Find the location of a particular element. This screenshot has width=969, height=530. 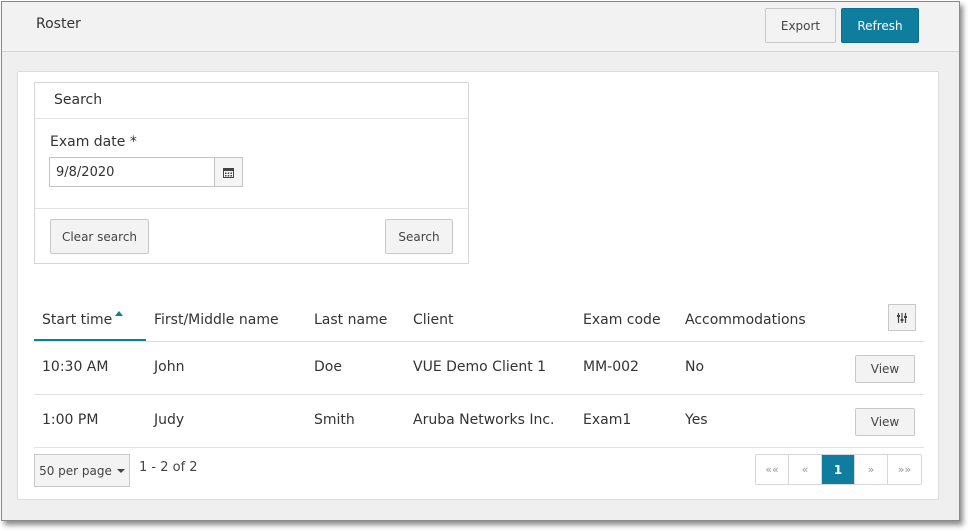

per-page-label: 50 per page is located at coordinates (75, 470).